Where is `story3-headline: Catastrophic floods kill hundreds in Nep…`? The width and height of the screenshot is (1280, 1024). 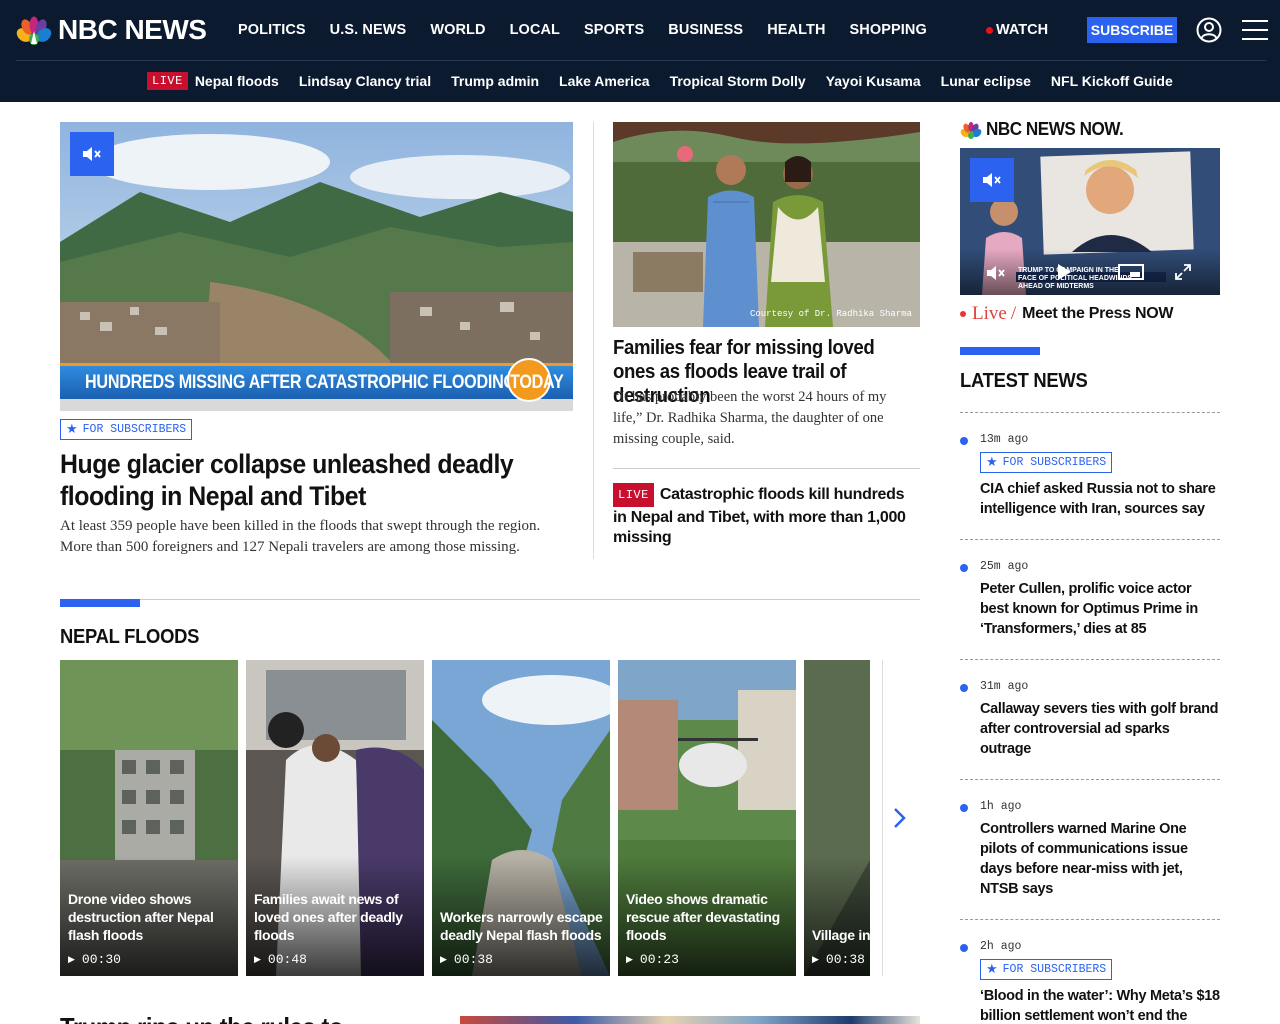
story3-headline: Catastrophic floods kill hundreds in Nep… is located at coordinates (759, 516).